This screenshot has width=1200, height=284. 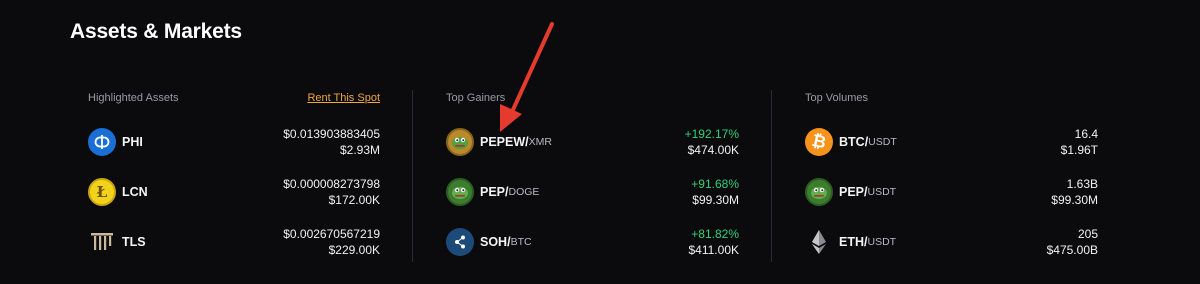 I want to click on asset-volume: $172.00K, so click(x=354, y=200).